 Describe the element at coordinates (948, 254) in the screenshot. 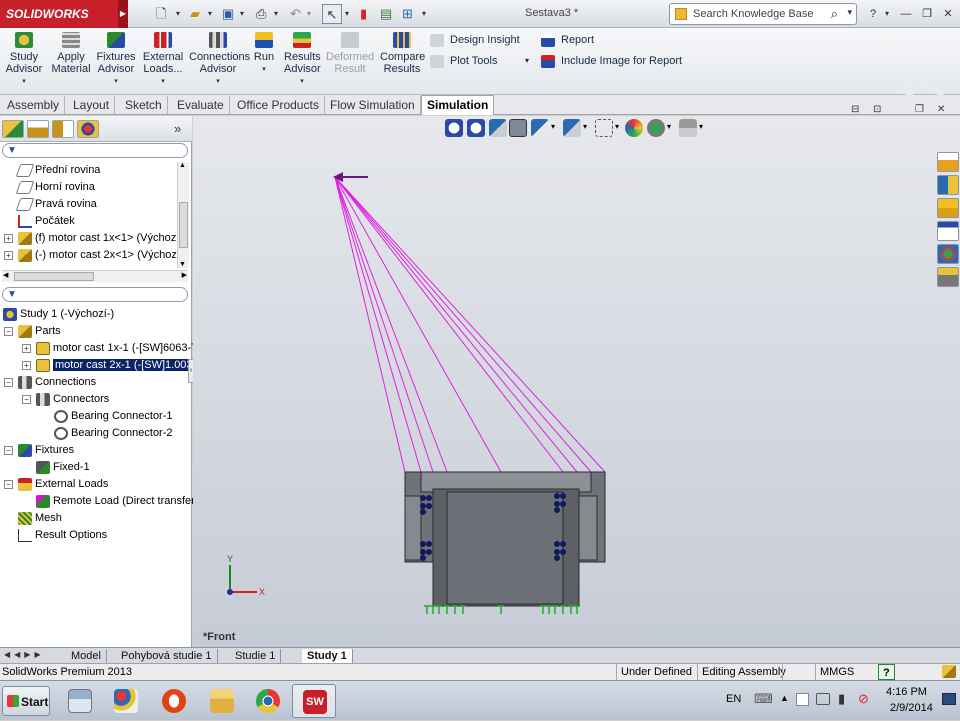

I see `appearances-icon` at that location.